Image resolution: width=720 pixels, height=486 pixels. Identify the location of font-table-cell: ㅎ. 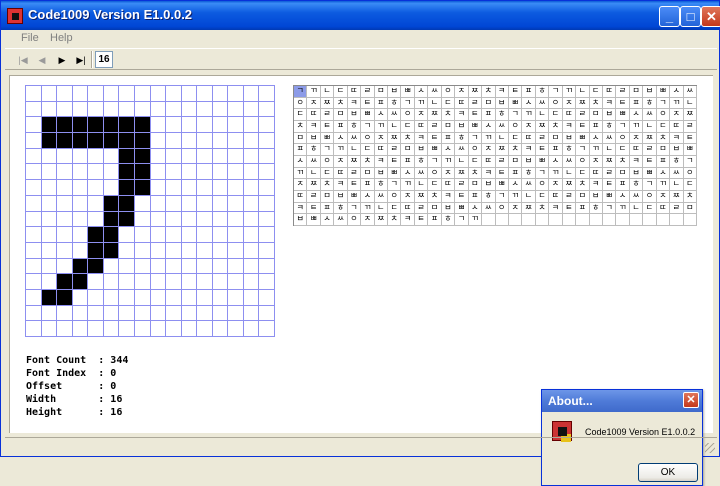
(314, 150).